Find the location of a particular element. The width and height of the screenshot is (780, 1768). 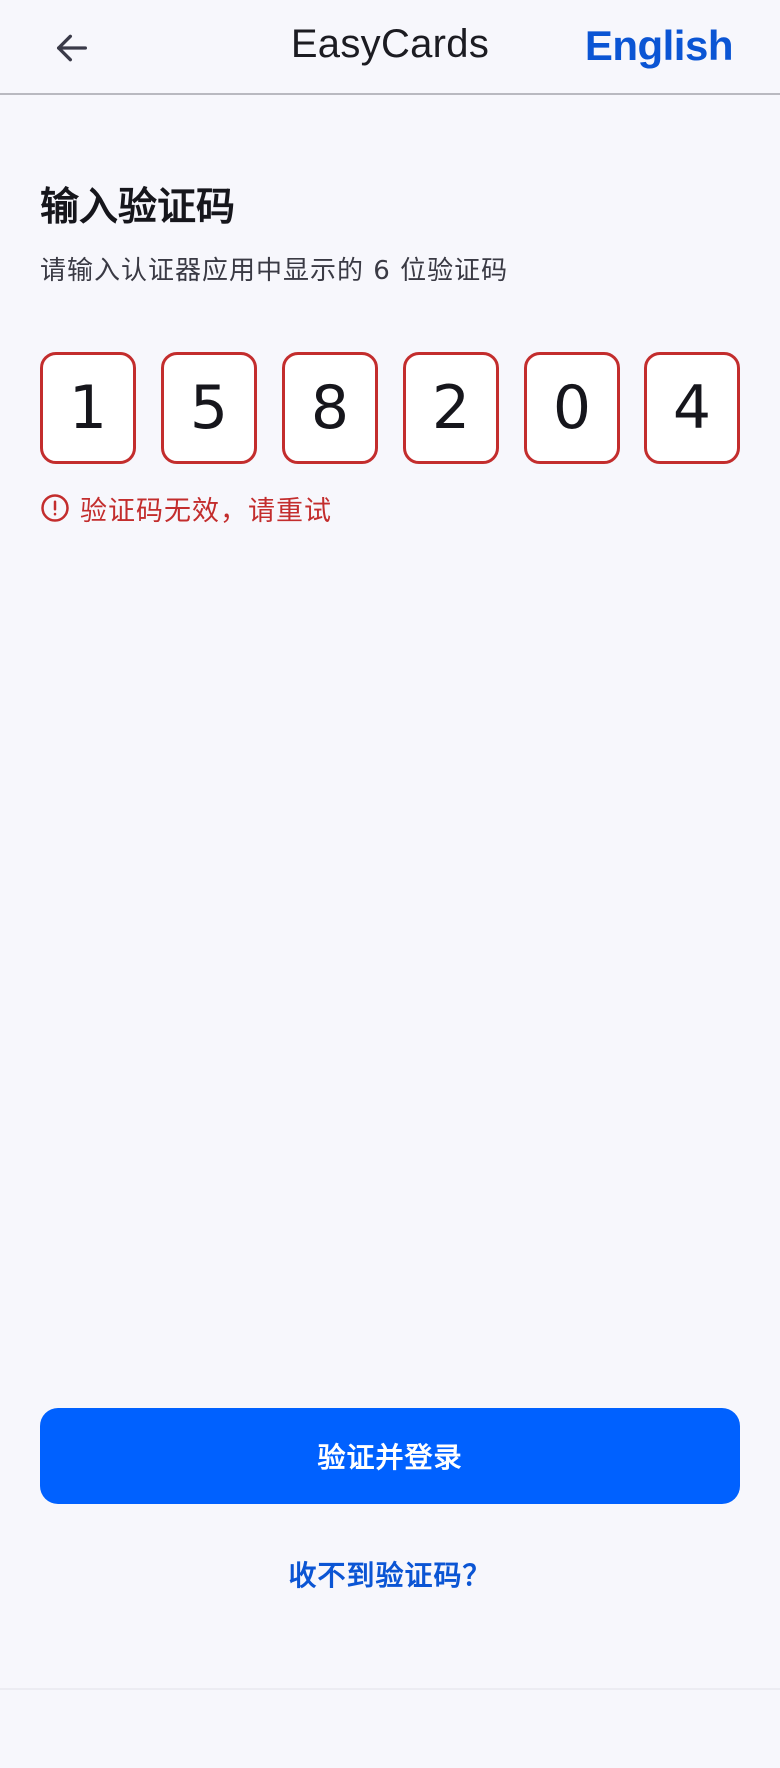

code-digit-input-2: 5 is located at coordinates (209, 408).